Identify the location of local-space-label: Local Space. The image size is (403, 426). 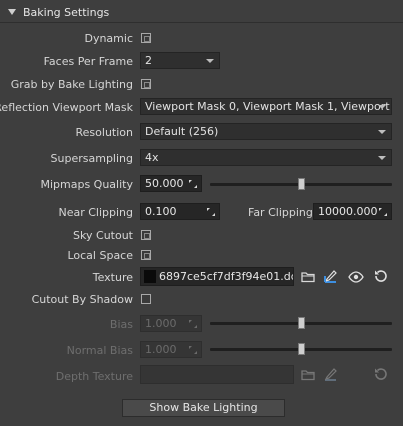
(100, 255).